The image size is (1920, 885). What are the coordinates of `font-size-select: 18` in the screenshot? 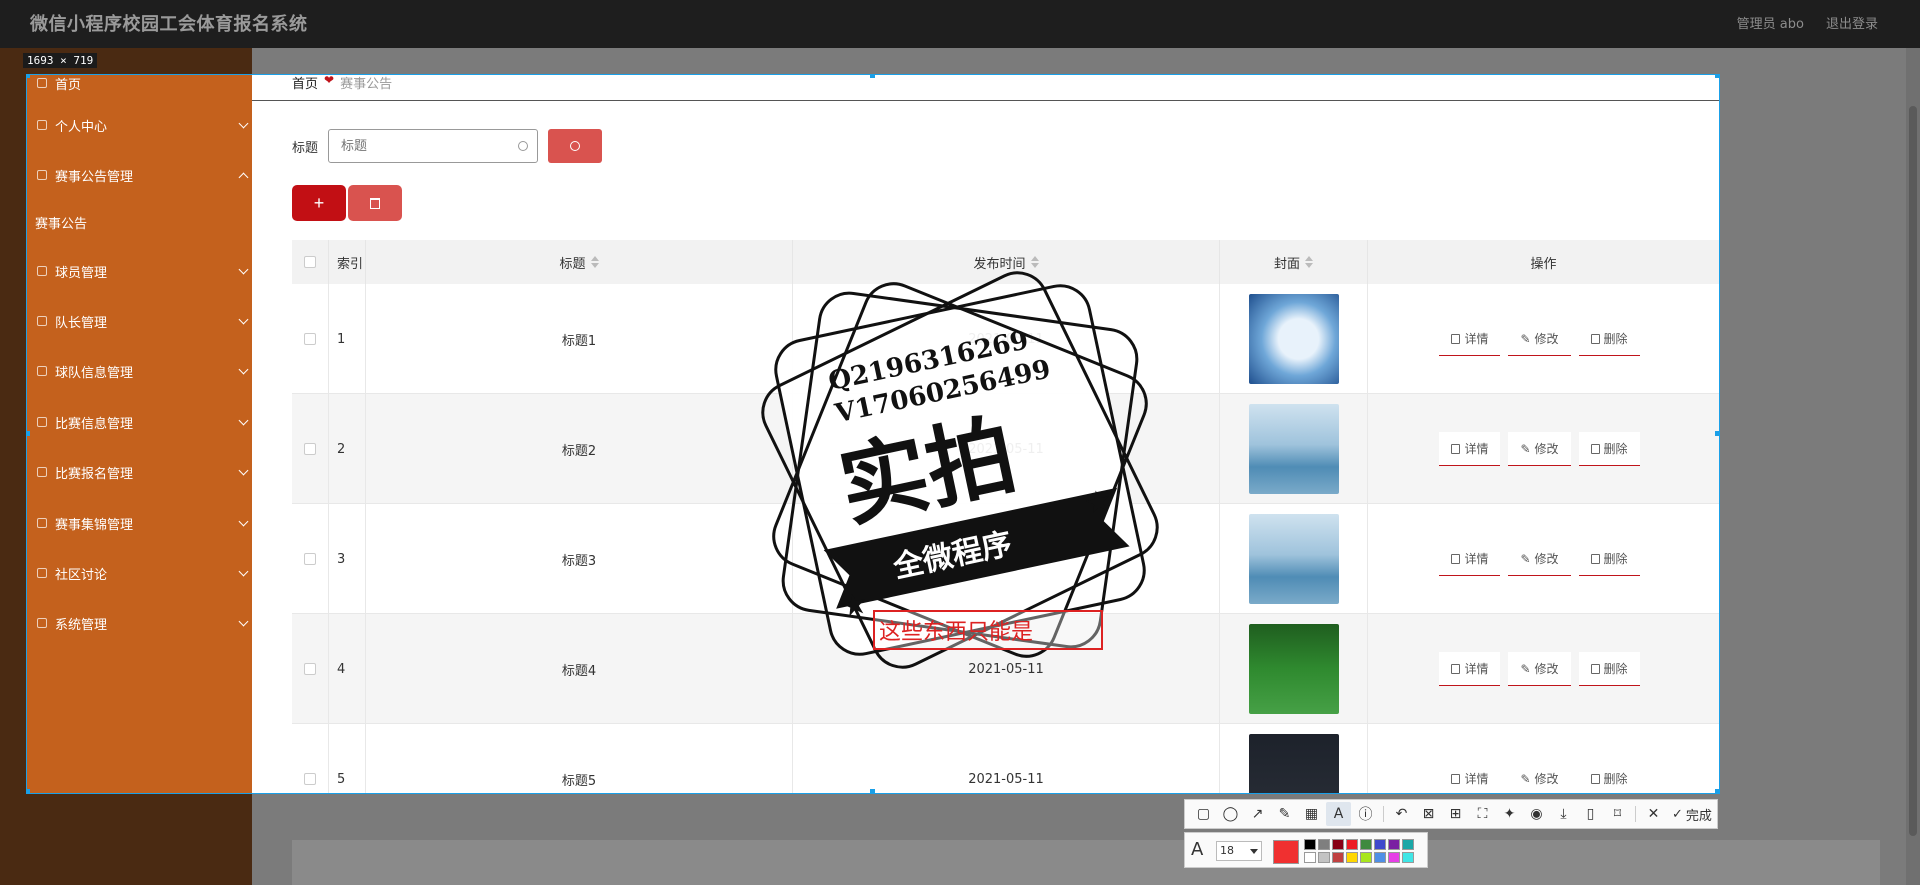 It's located at (1239, 851).